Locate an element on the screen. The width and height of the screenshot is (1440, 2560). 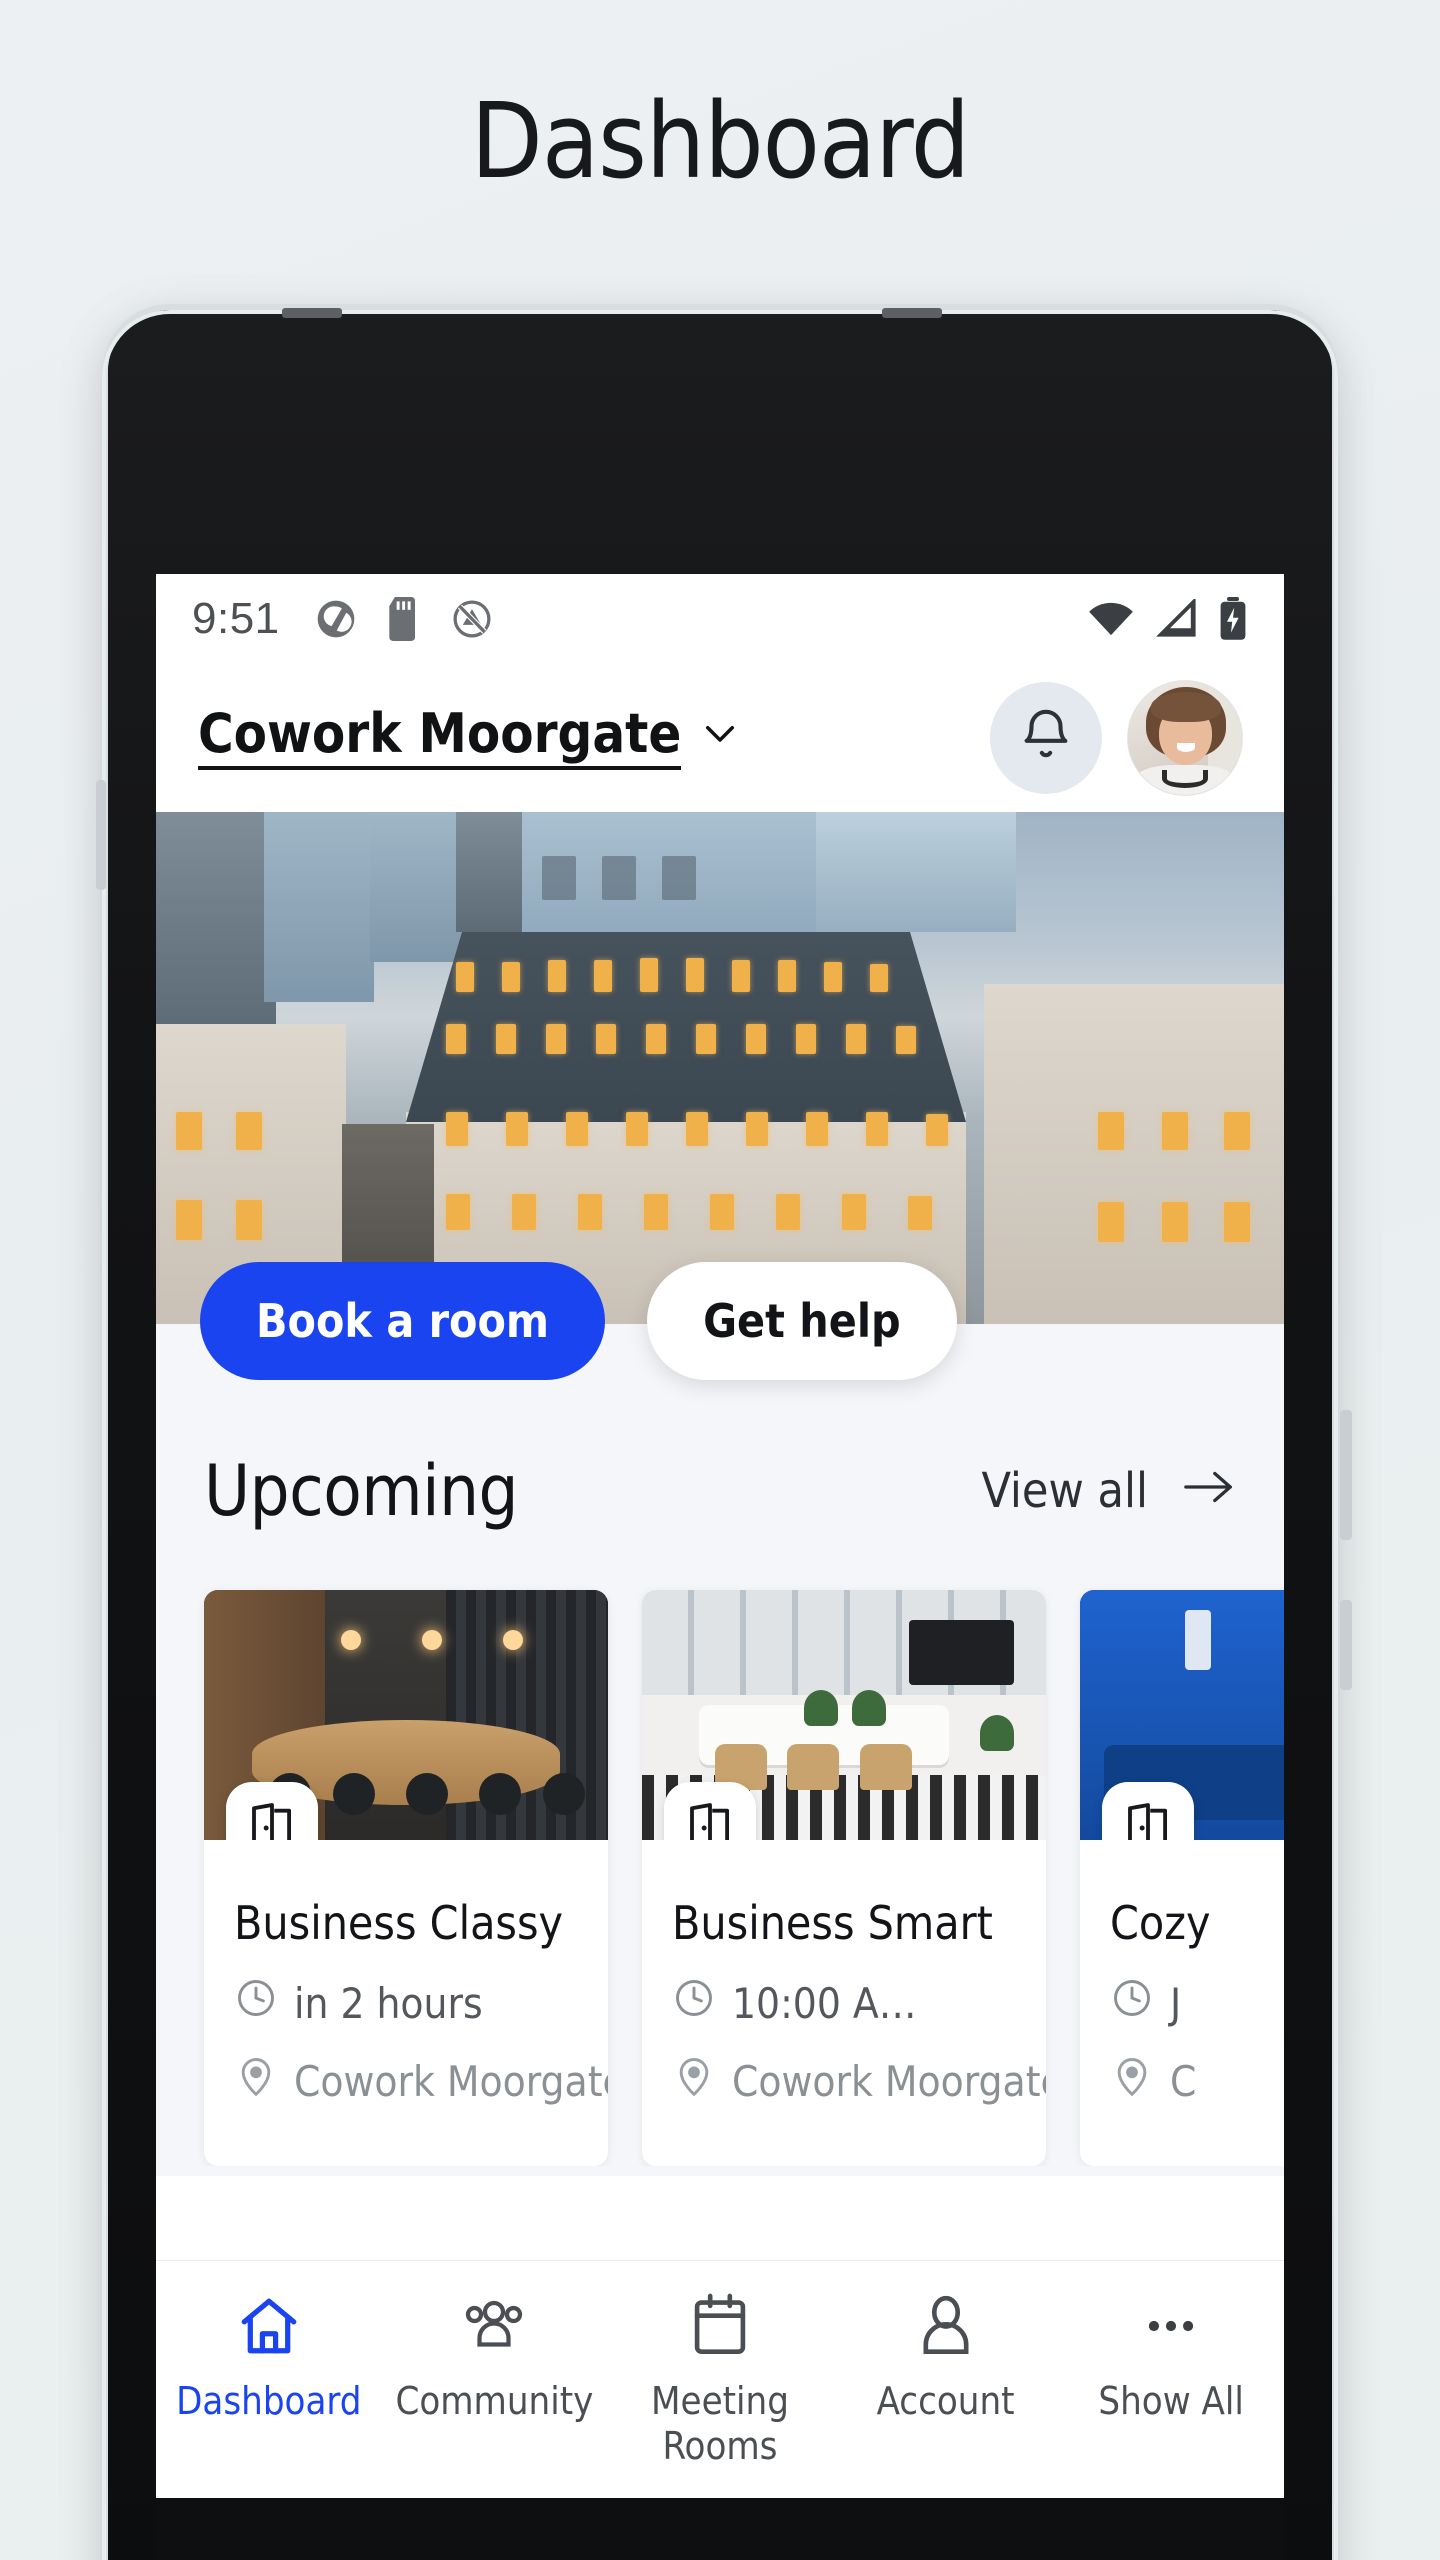
status-bar-time: 9:51 is located at coordinates (236, 618).